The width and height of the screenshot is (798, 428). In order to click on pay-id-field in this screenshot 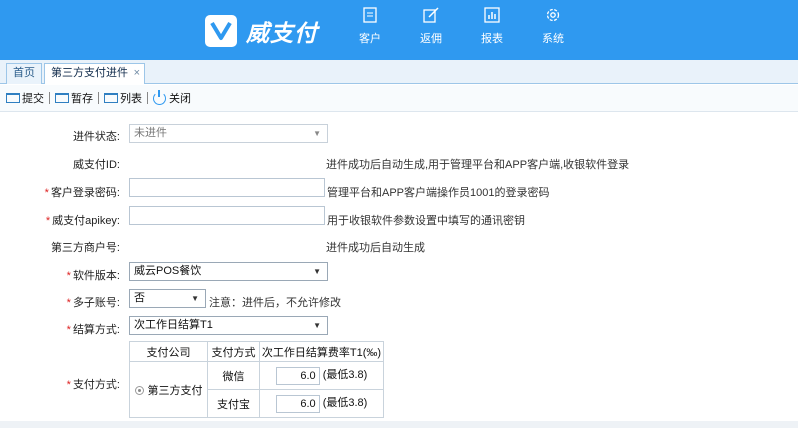, I will do `click(226, 160)`.